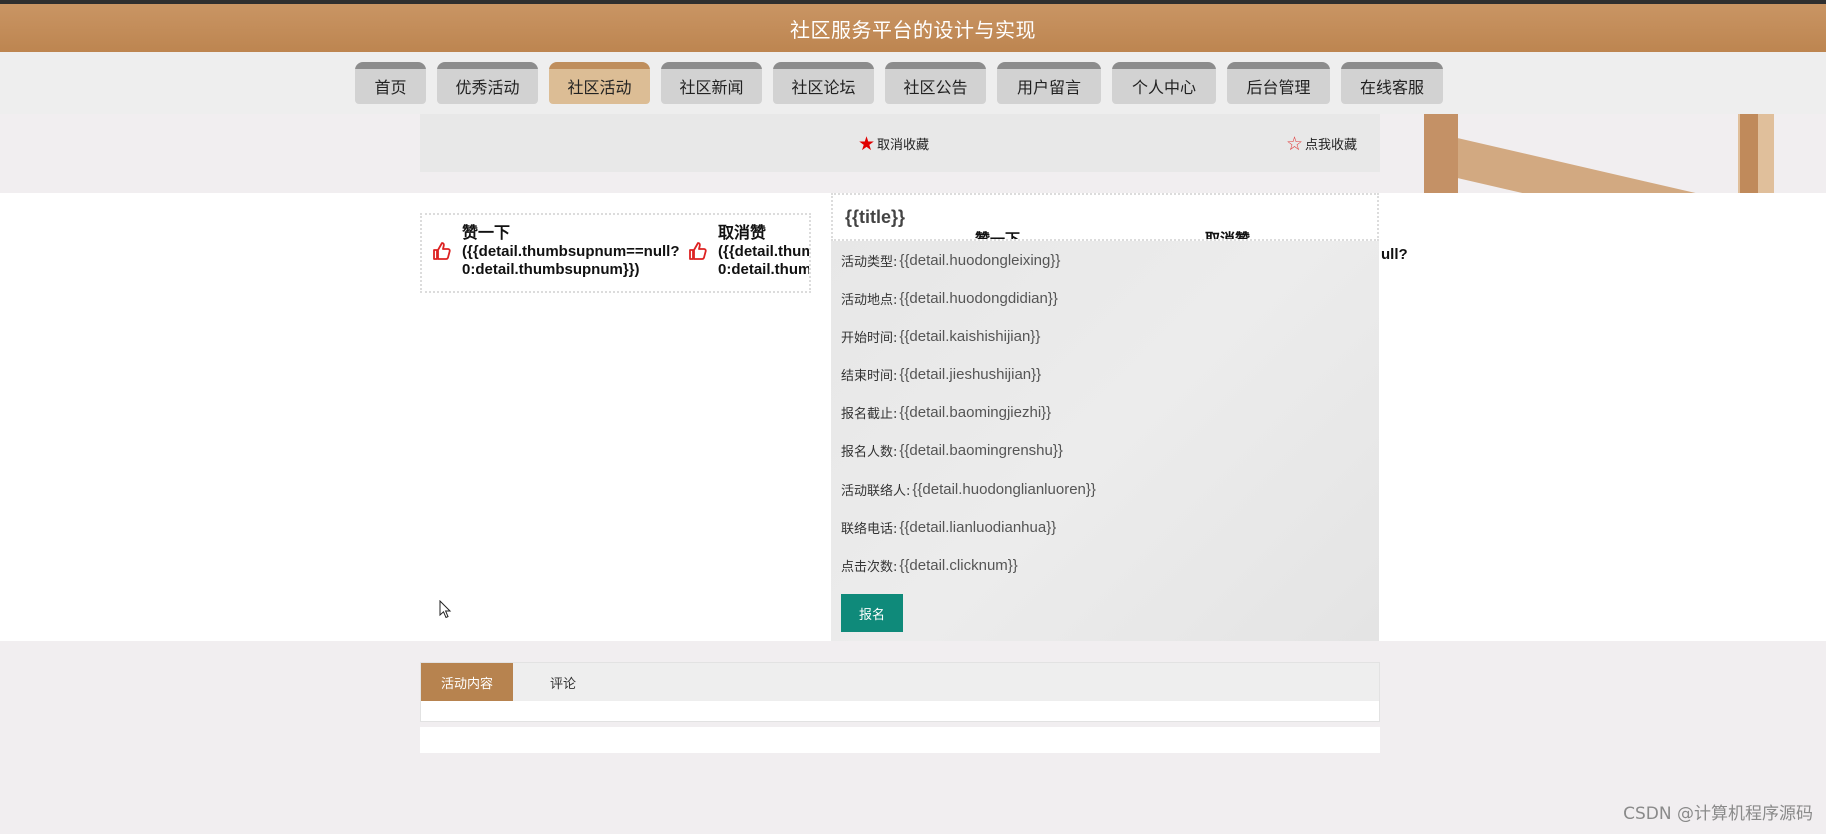  I want to click on nav-item-community-forum: 社区论坛, so click(823, 83).